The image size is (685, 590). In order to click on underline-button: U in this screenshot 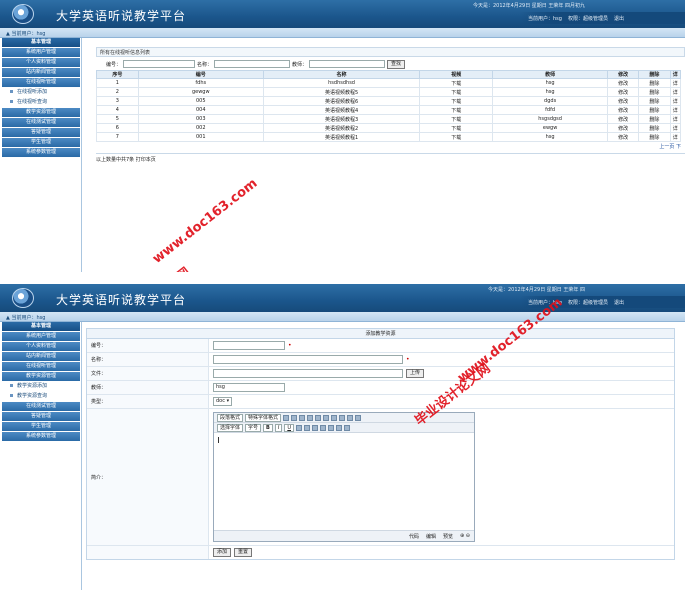, I will do `click(289, 427)`.